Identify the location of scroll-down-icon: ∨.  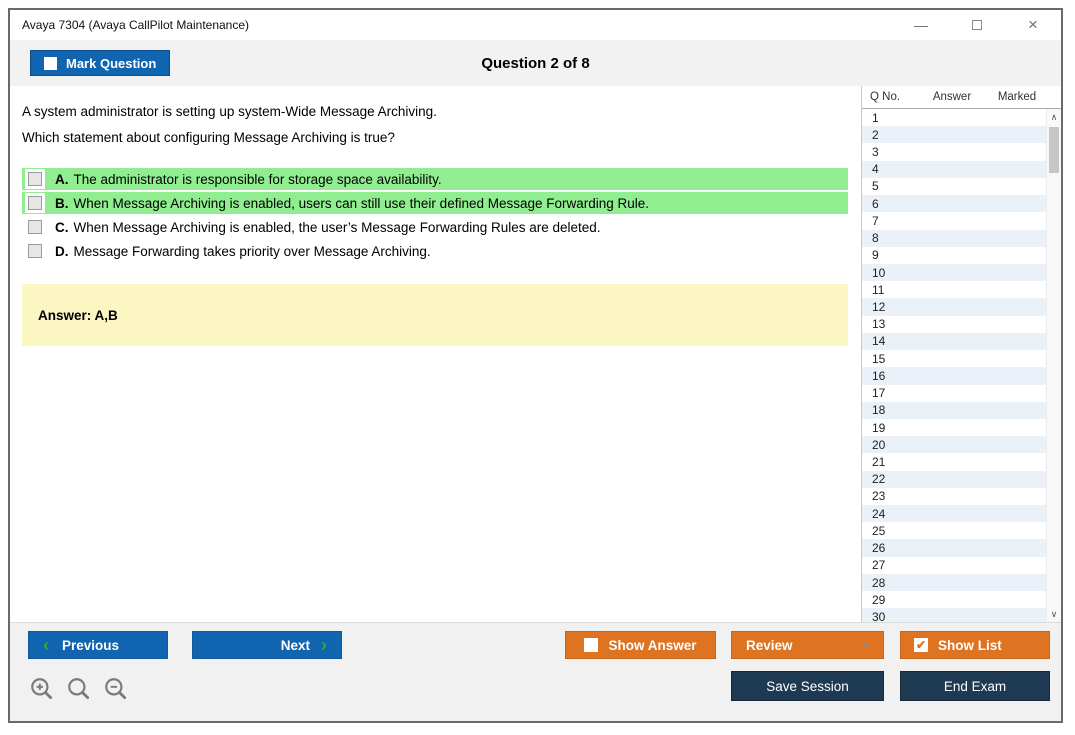
(1054, 614).